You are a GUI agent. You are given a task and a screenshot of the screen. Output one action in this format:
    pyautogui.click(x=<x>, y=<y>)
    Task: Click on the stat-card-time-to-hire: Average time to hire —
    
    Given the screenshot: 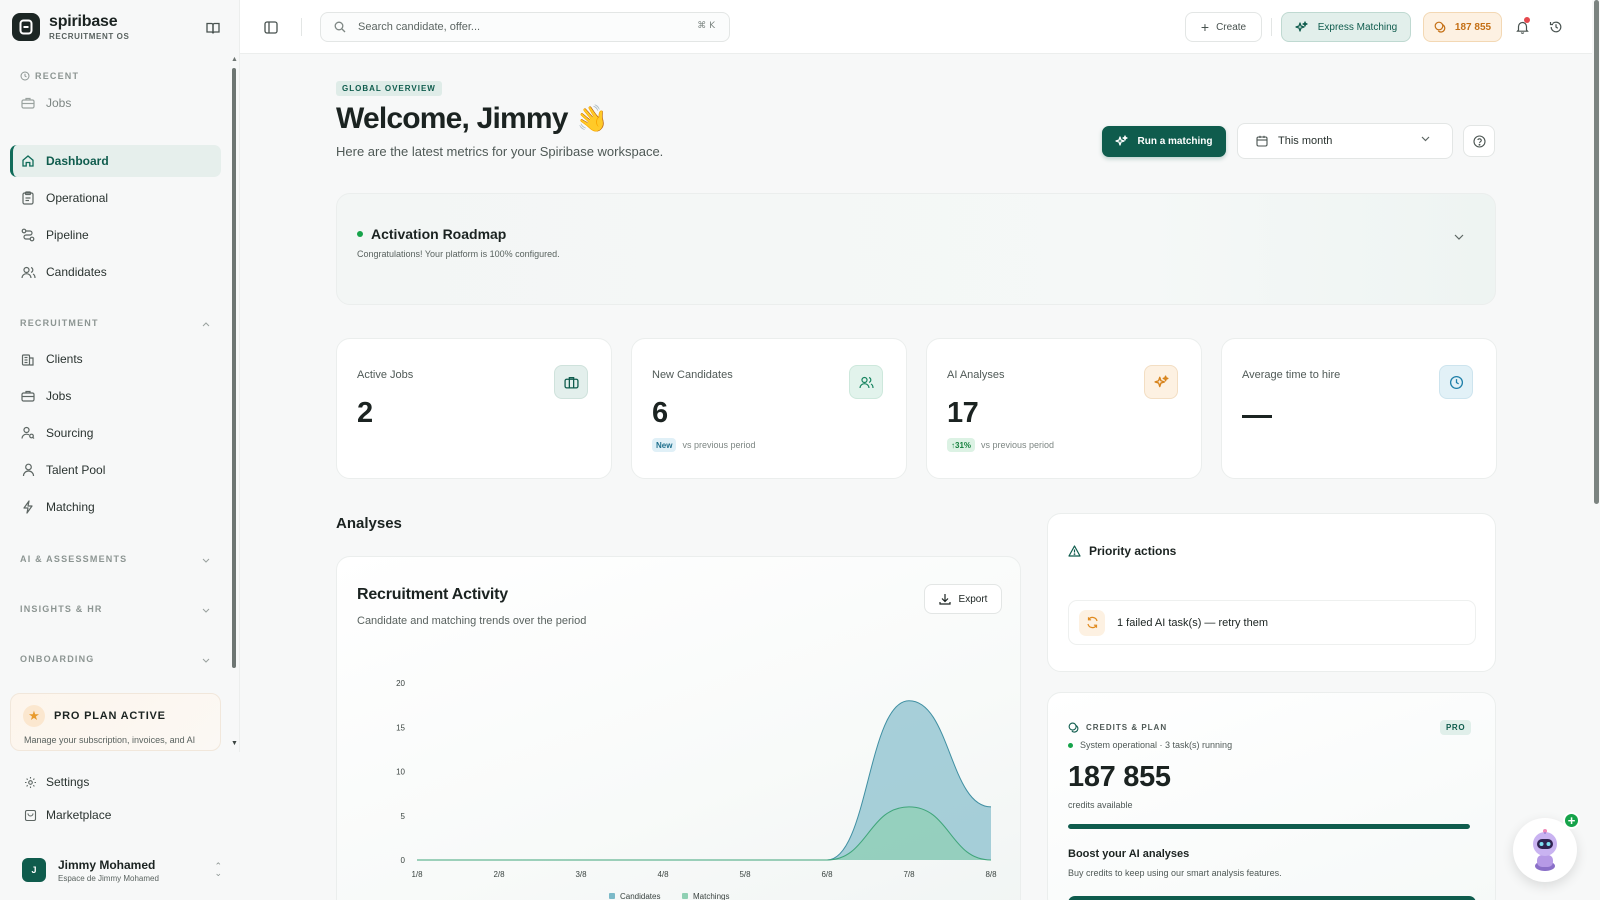 What is the action you would take?
    pyautogui.click(x=1359, y=408)
    